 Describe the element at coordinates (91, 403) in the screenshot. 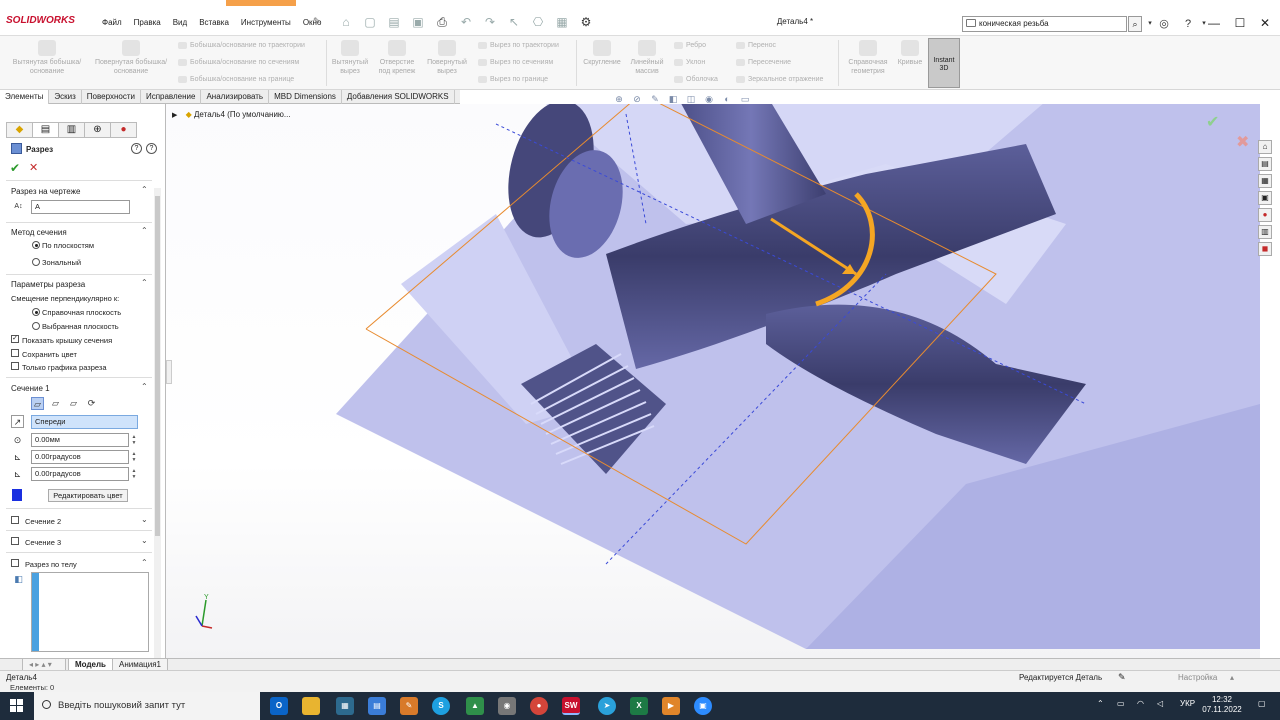

I see `reverse-direction-icon: ⟳` at that location.